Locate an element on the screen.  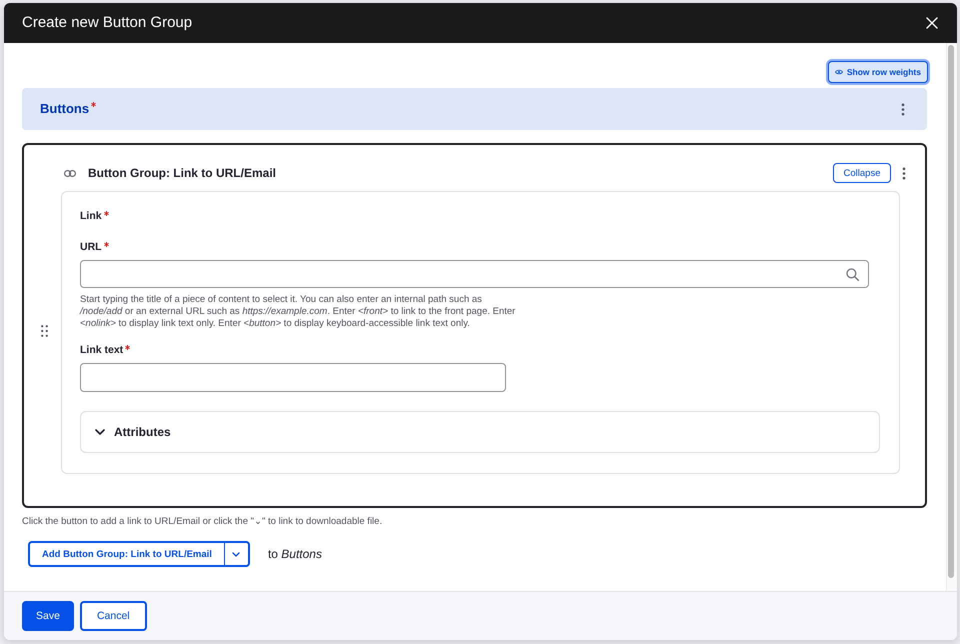
field-label: Link text is located at coordinates (102, 350).